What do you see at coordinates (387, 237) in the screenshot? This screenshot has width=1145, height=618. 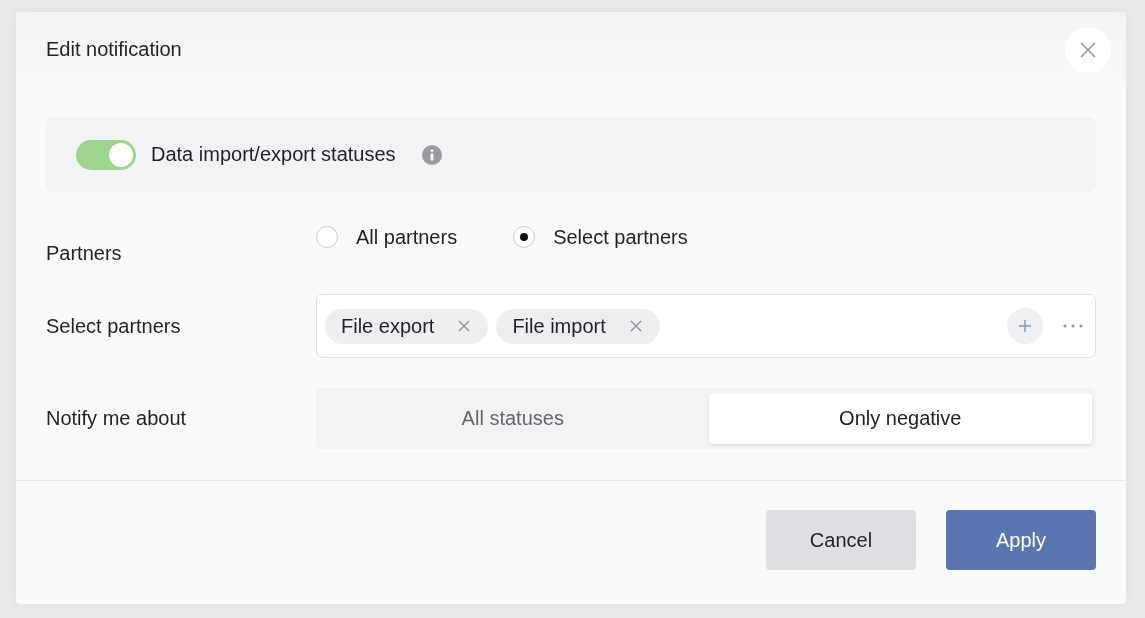 I see `radio-option: All partners` at bounding box center [387, 237].